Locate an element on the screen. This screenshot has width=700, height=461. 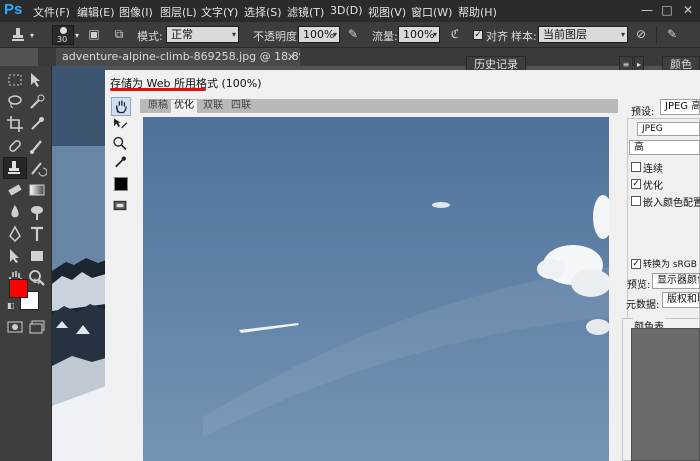
embed-profile-checkbox is located at coordinates (636, 201).